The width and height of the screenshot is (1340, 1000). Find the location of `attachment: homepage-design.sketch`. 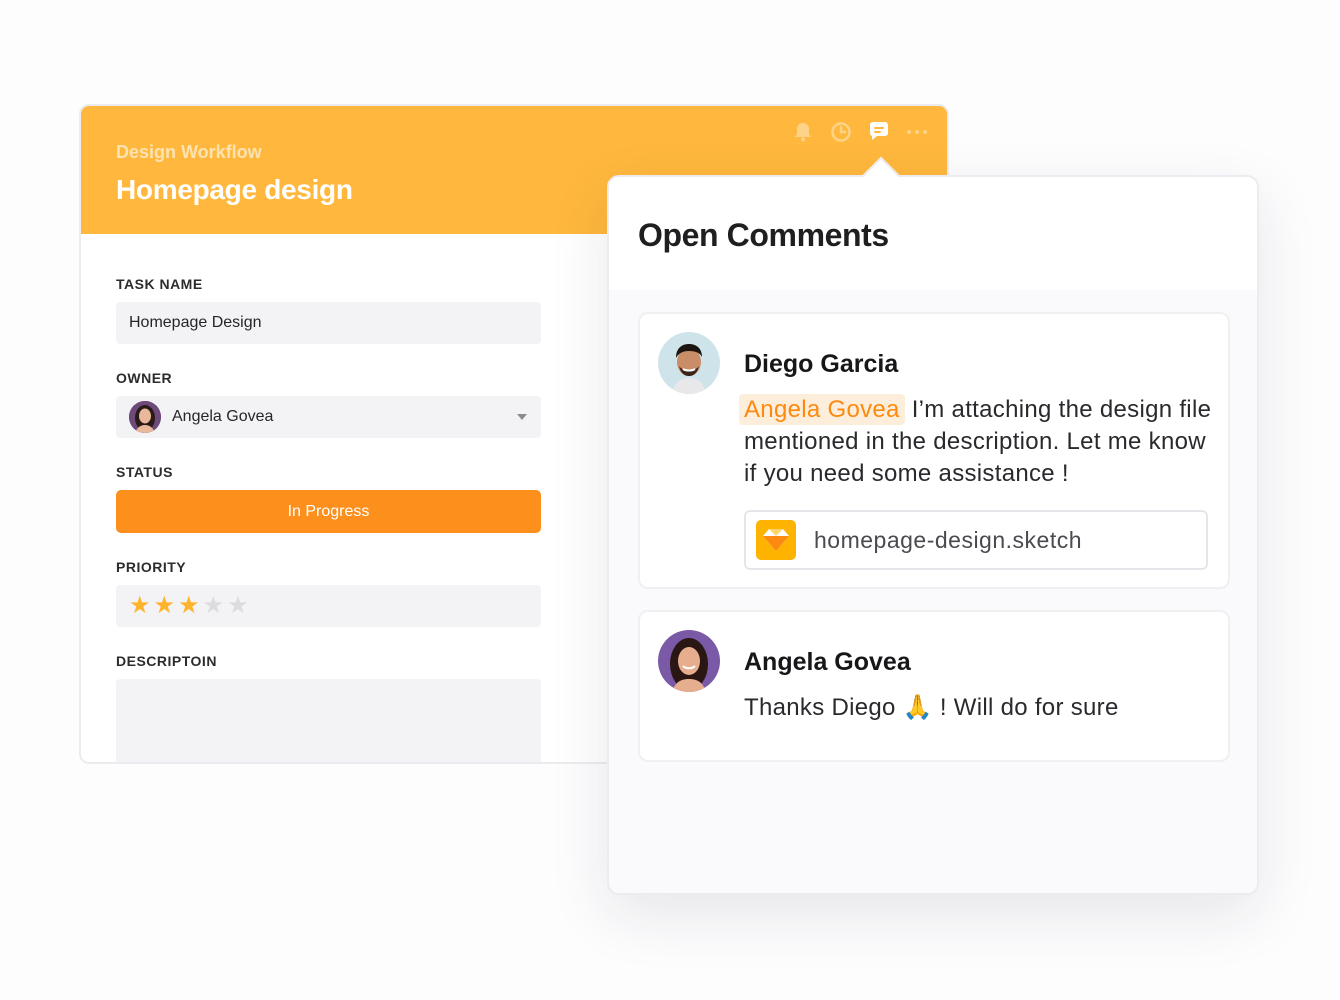

attachment: homepage-design.sketch is located at coordinates (976, 540).